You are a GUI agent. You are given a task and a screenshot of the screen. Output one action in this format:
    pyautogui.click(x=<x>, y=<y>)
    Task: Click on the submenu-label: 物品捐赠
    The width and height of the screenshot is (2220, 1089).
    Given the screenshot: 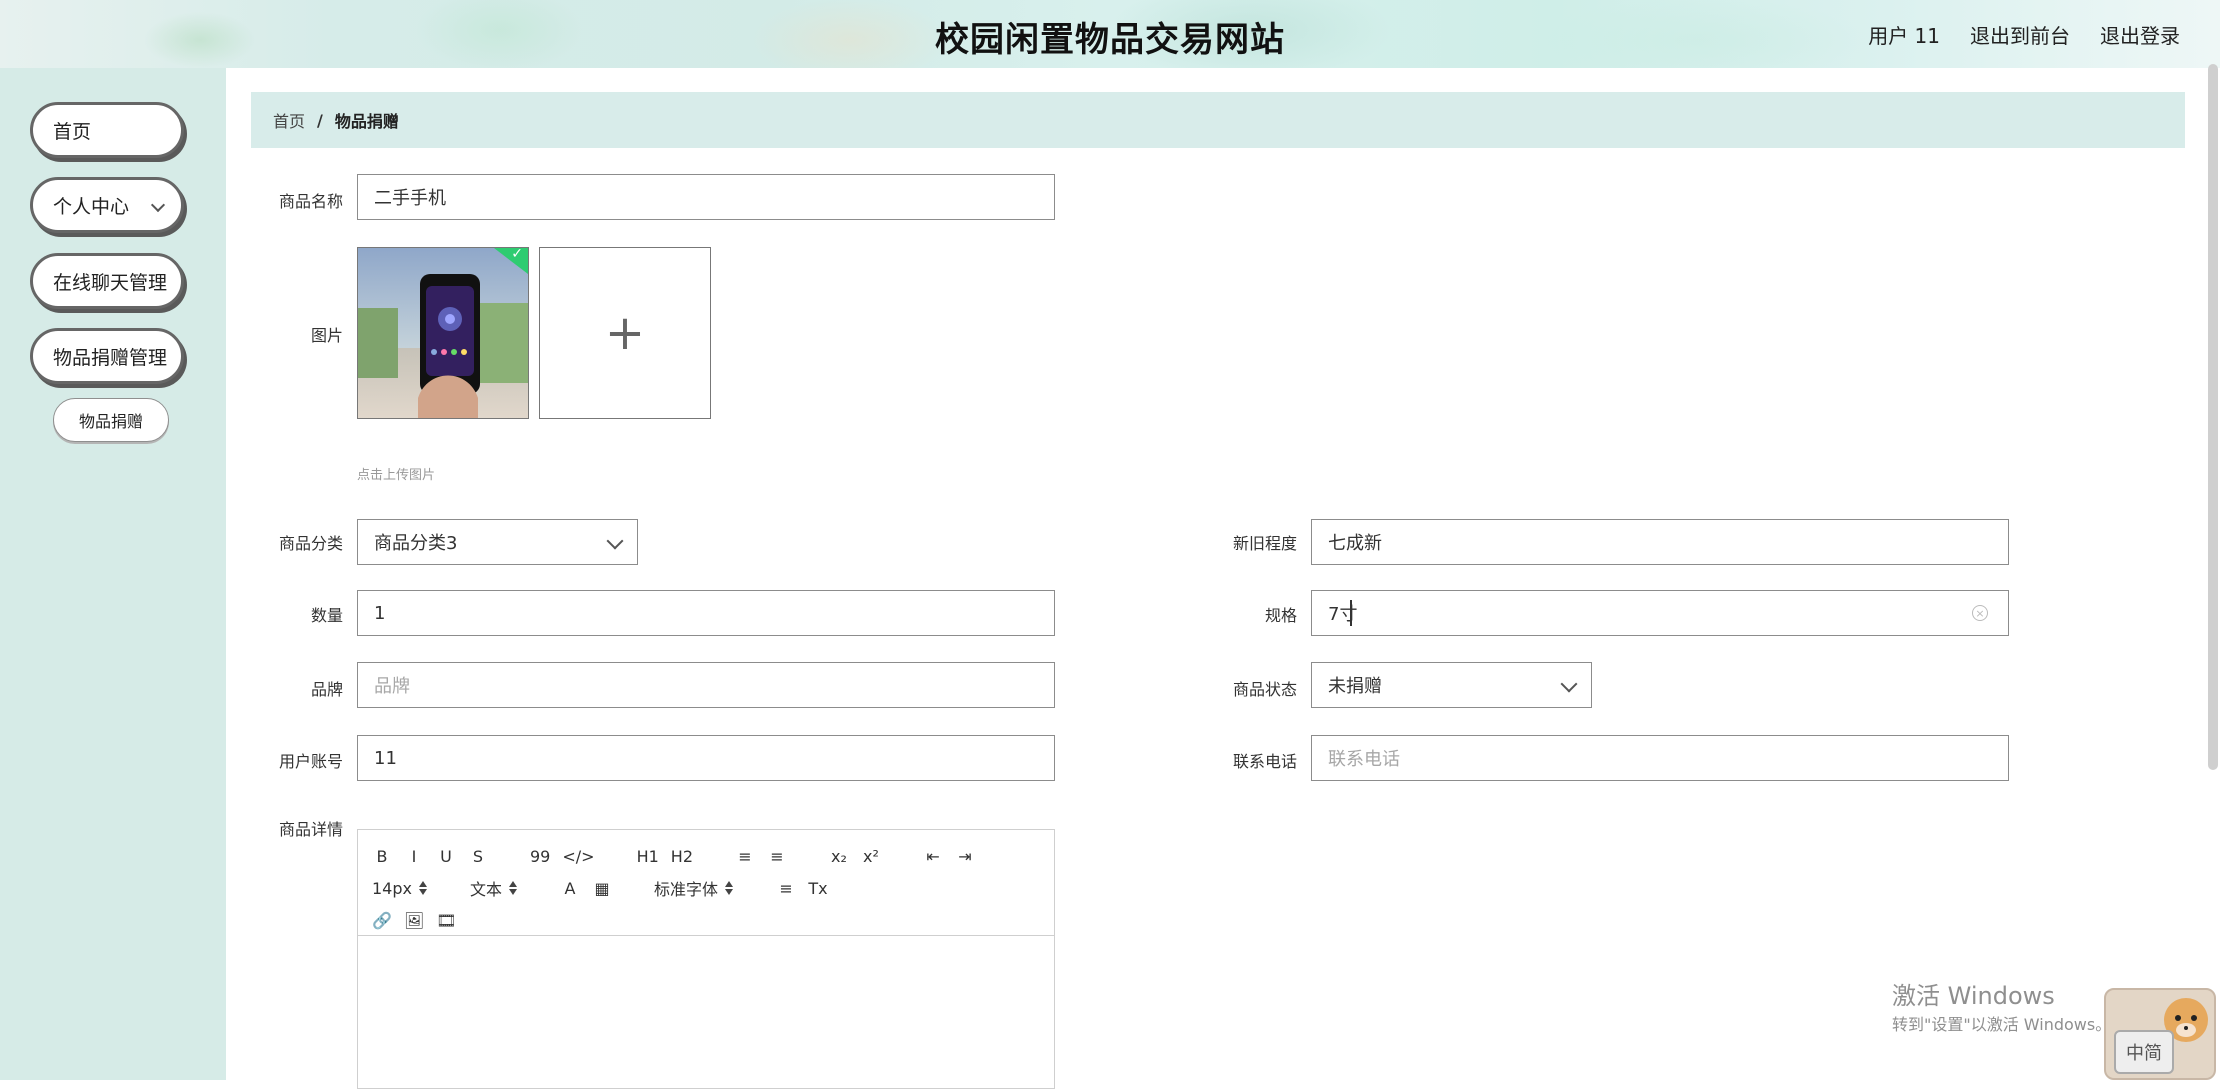 What is the action you would take?
    pyautogui.click(x=110, y=421)
    